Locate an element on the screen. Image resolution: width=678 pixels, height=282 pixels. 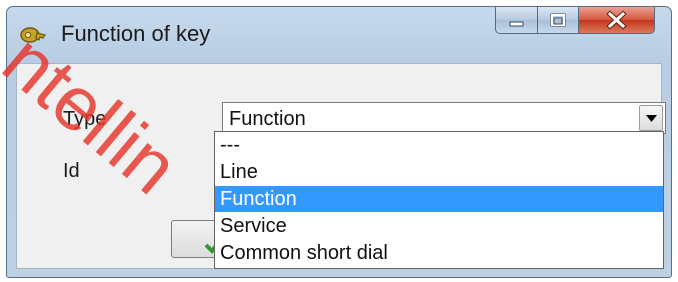
maximize-button is located at coordinates (558, 20).